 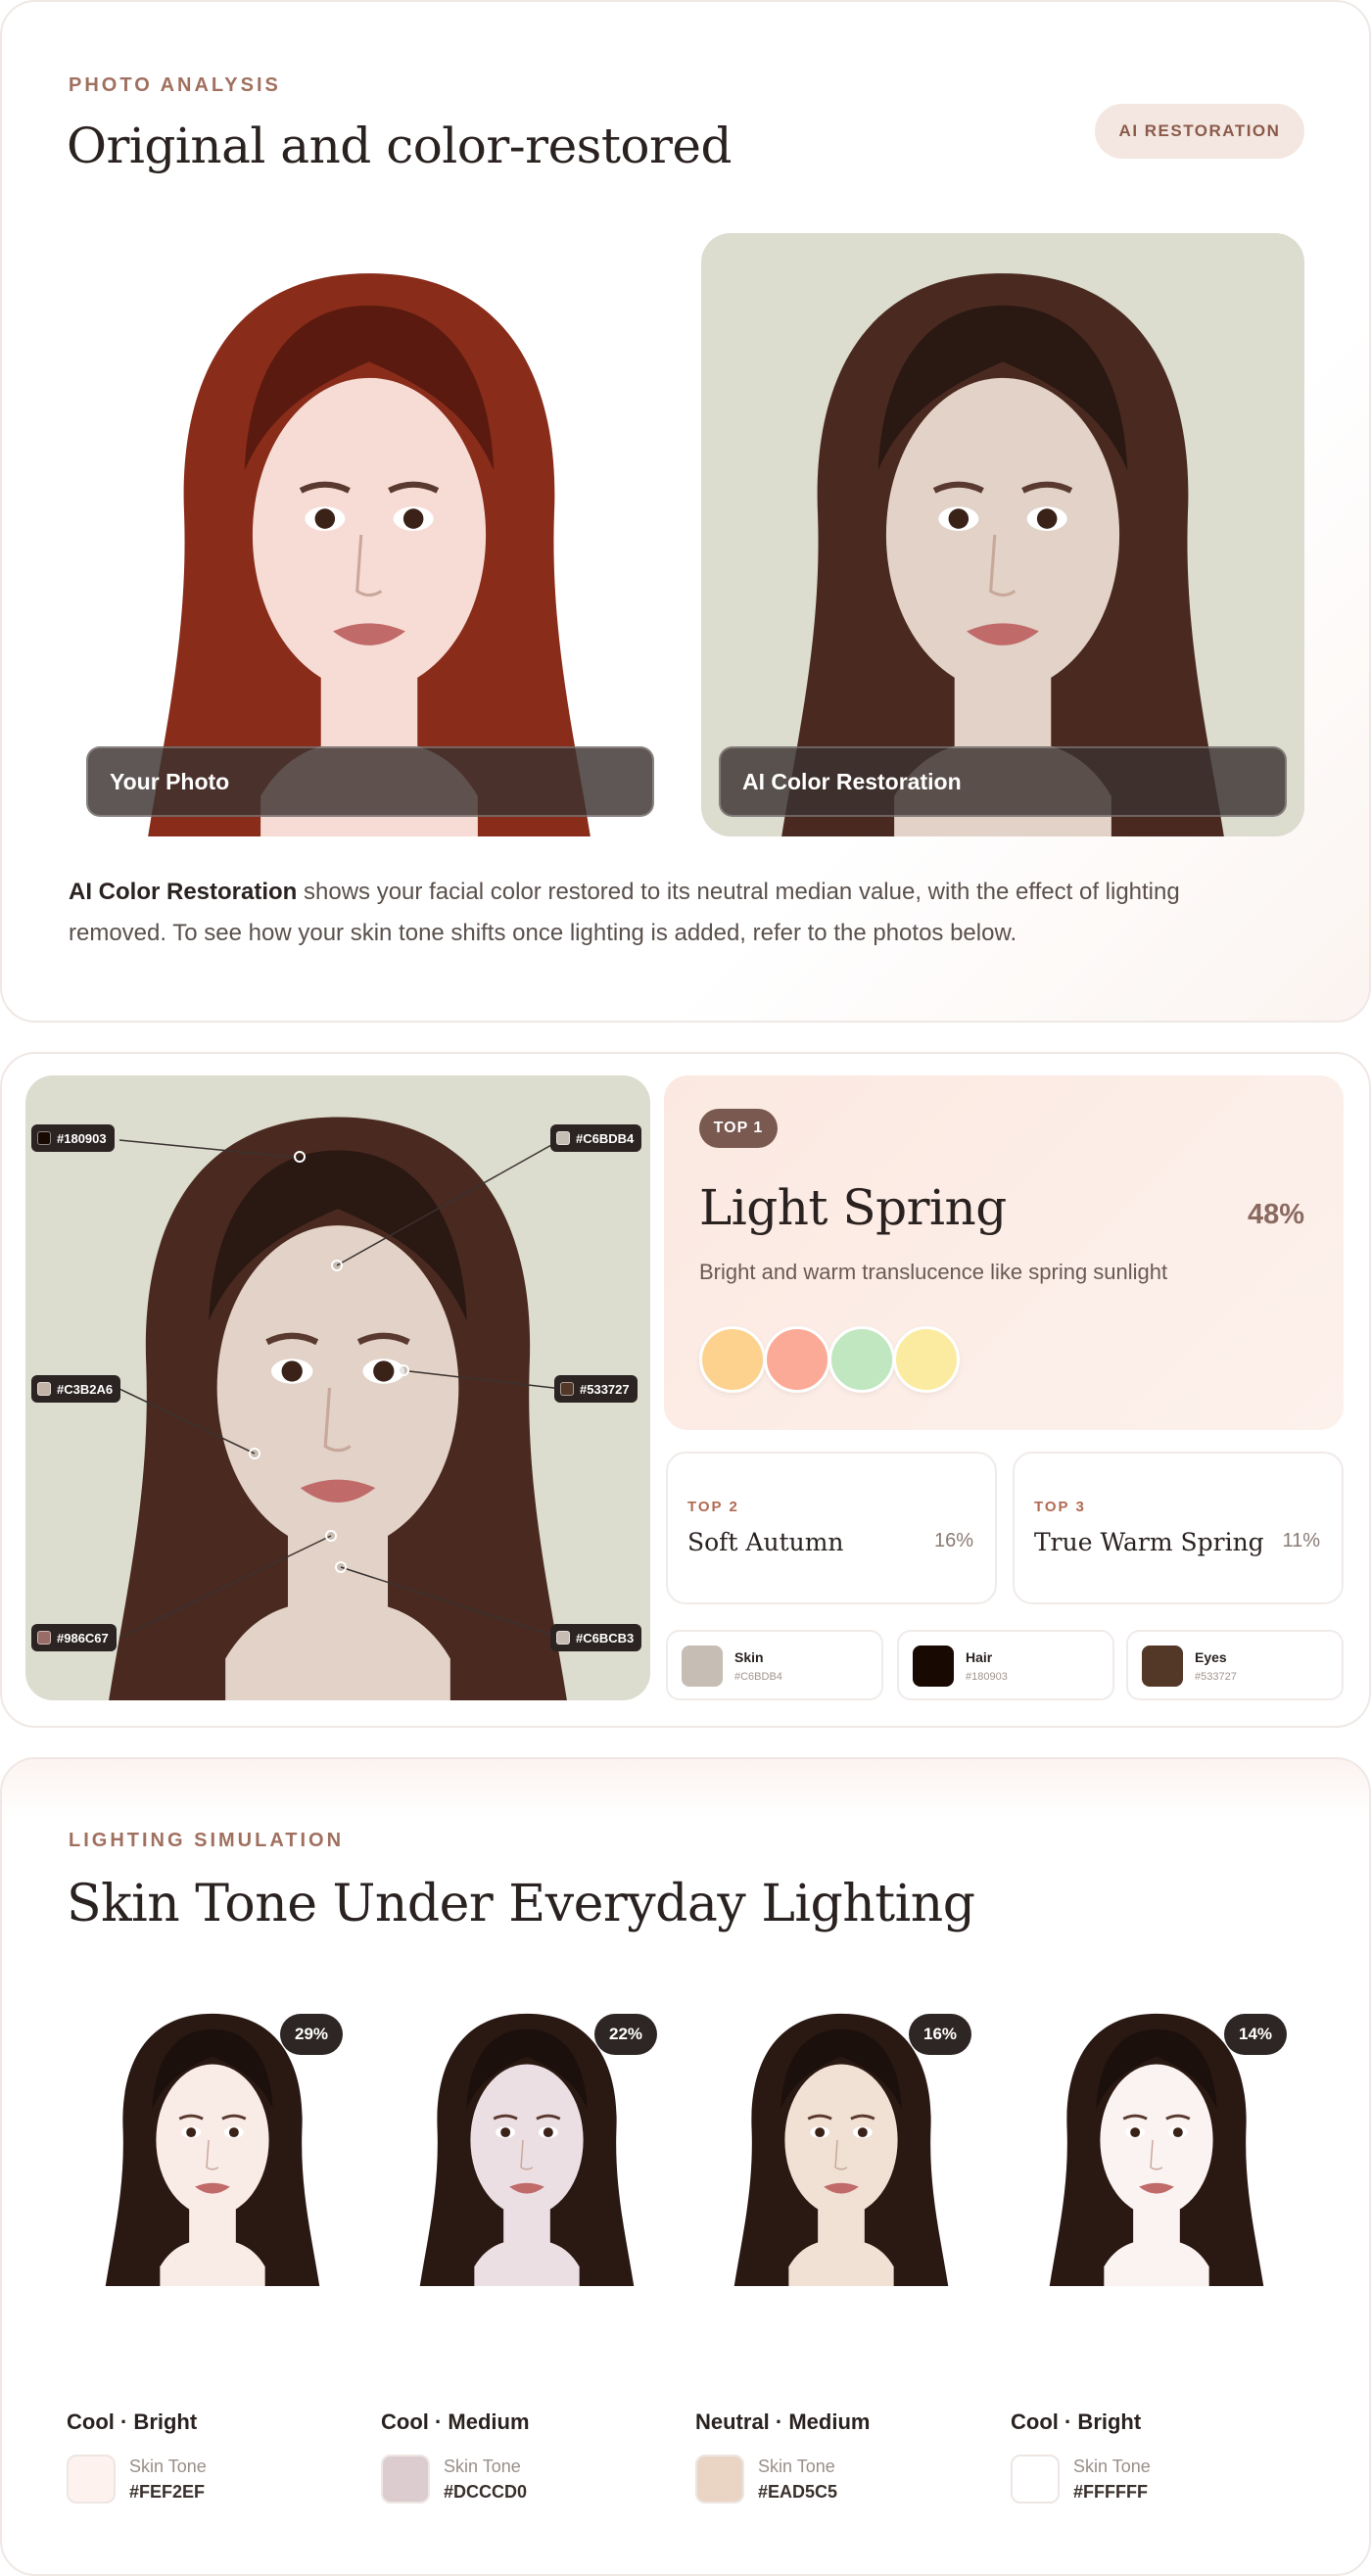 I want to click on top3-season-card: TOP 3 True Warm Spring 11%, so click(x=1179, y=1528).